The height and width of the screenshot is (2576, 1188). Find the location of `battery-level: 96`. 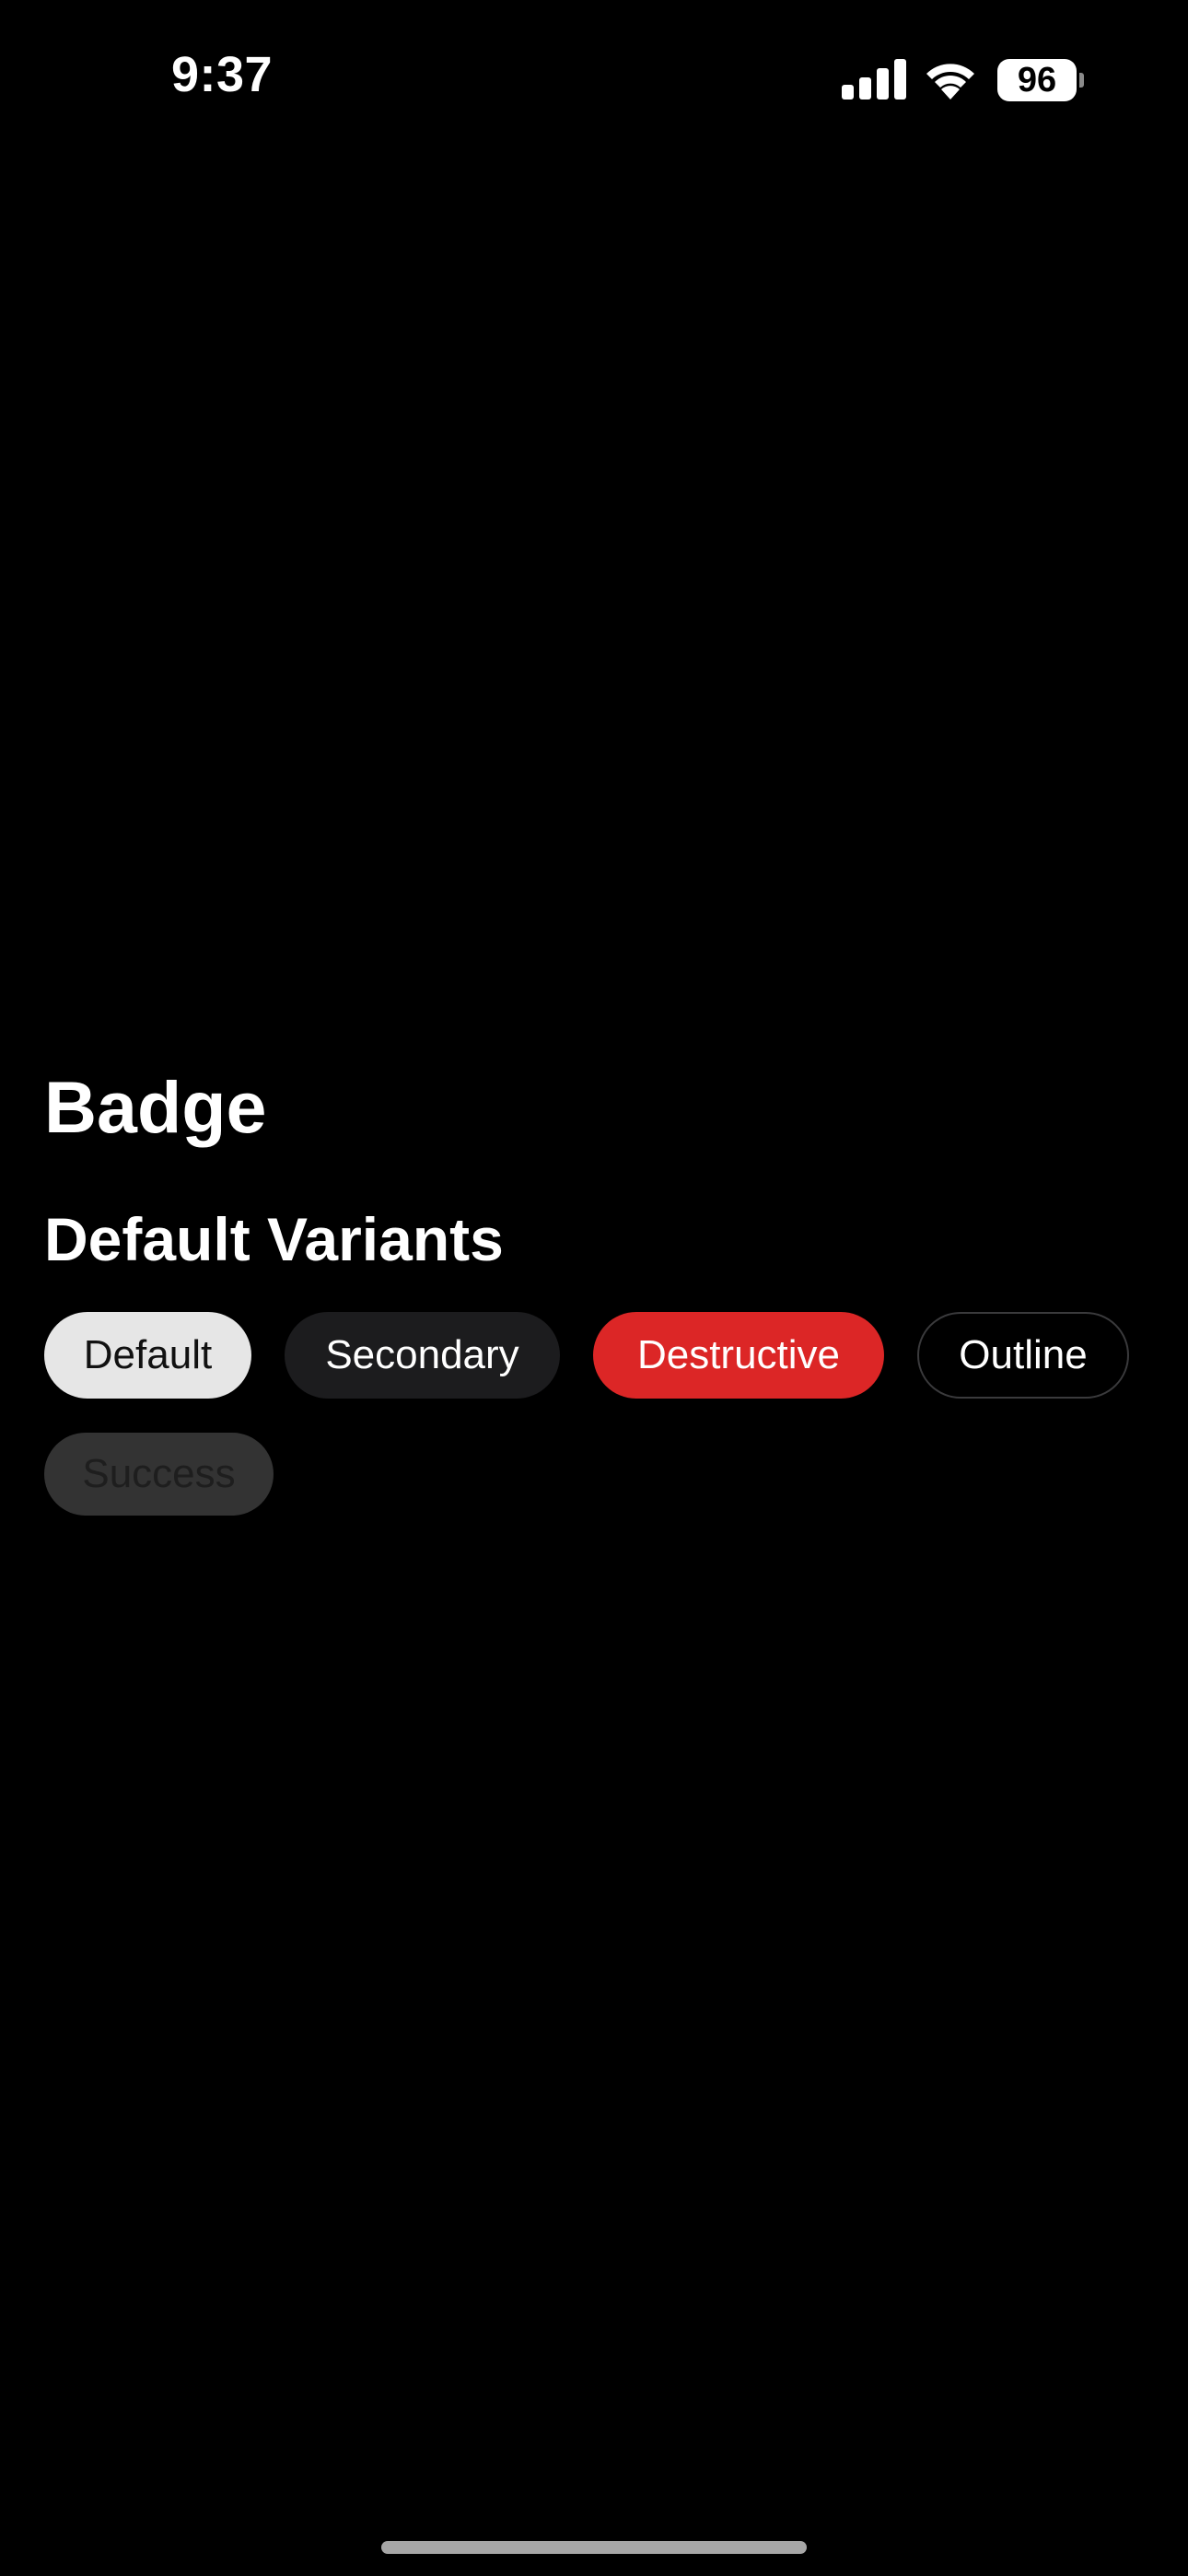

battery-level: 96 is located at coordinates (1037, 80).